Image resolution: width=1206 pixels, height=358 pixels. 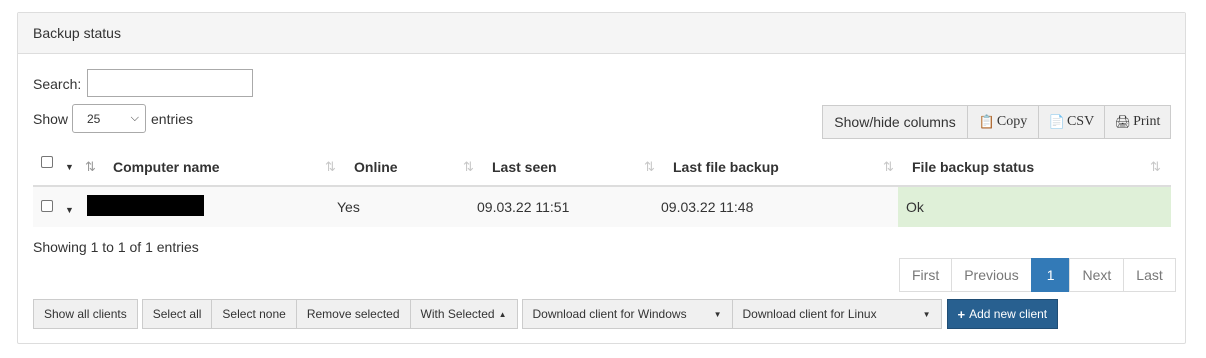 What do you see at coordinates (116, 247) in the screenshot?
I see `table-info: Showing 1 to 1 of 1 entries` at bounding box center [116, 247].